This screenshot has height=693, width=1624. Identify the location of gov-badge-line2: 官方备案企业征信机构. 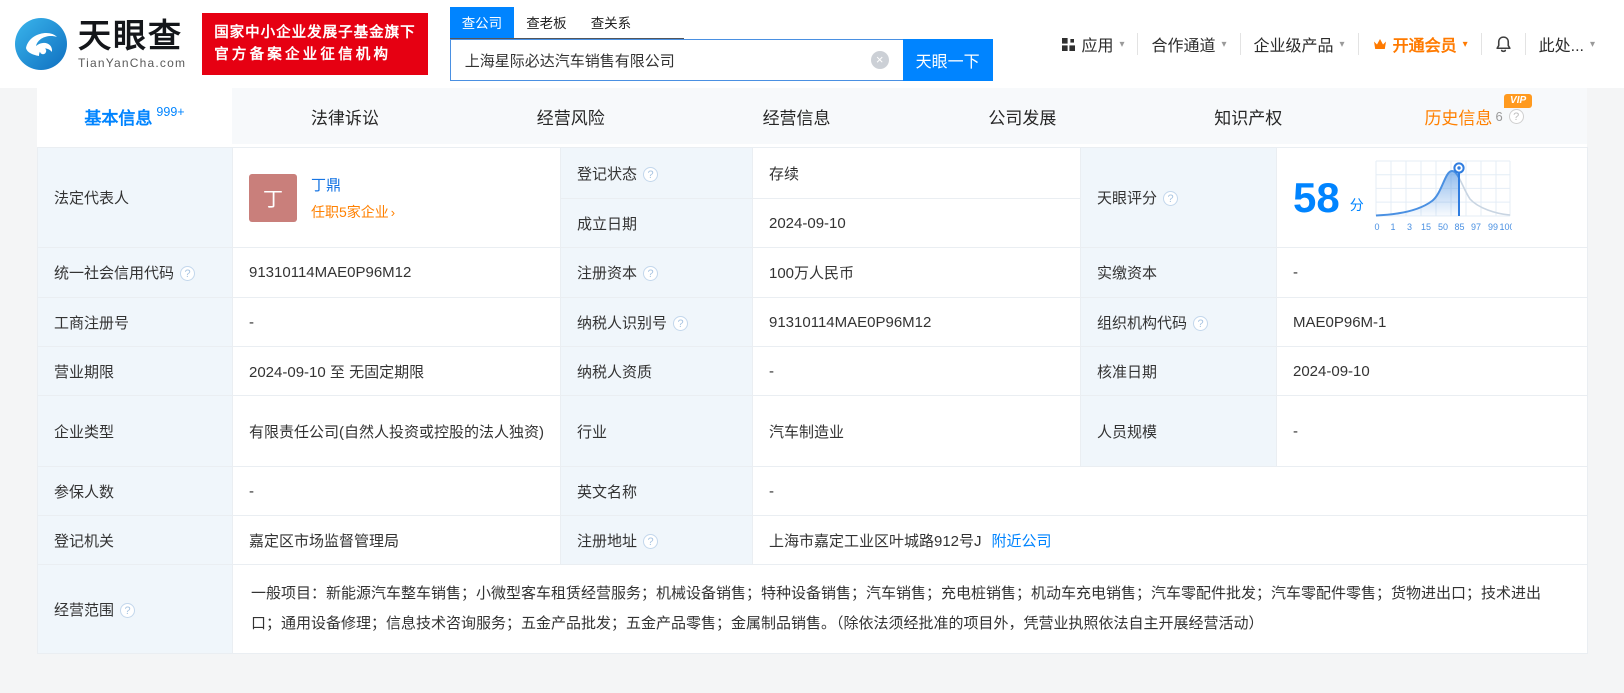
(303, 55).